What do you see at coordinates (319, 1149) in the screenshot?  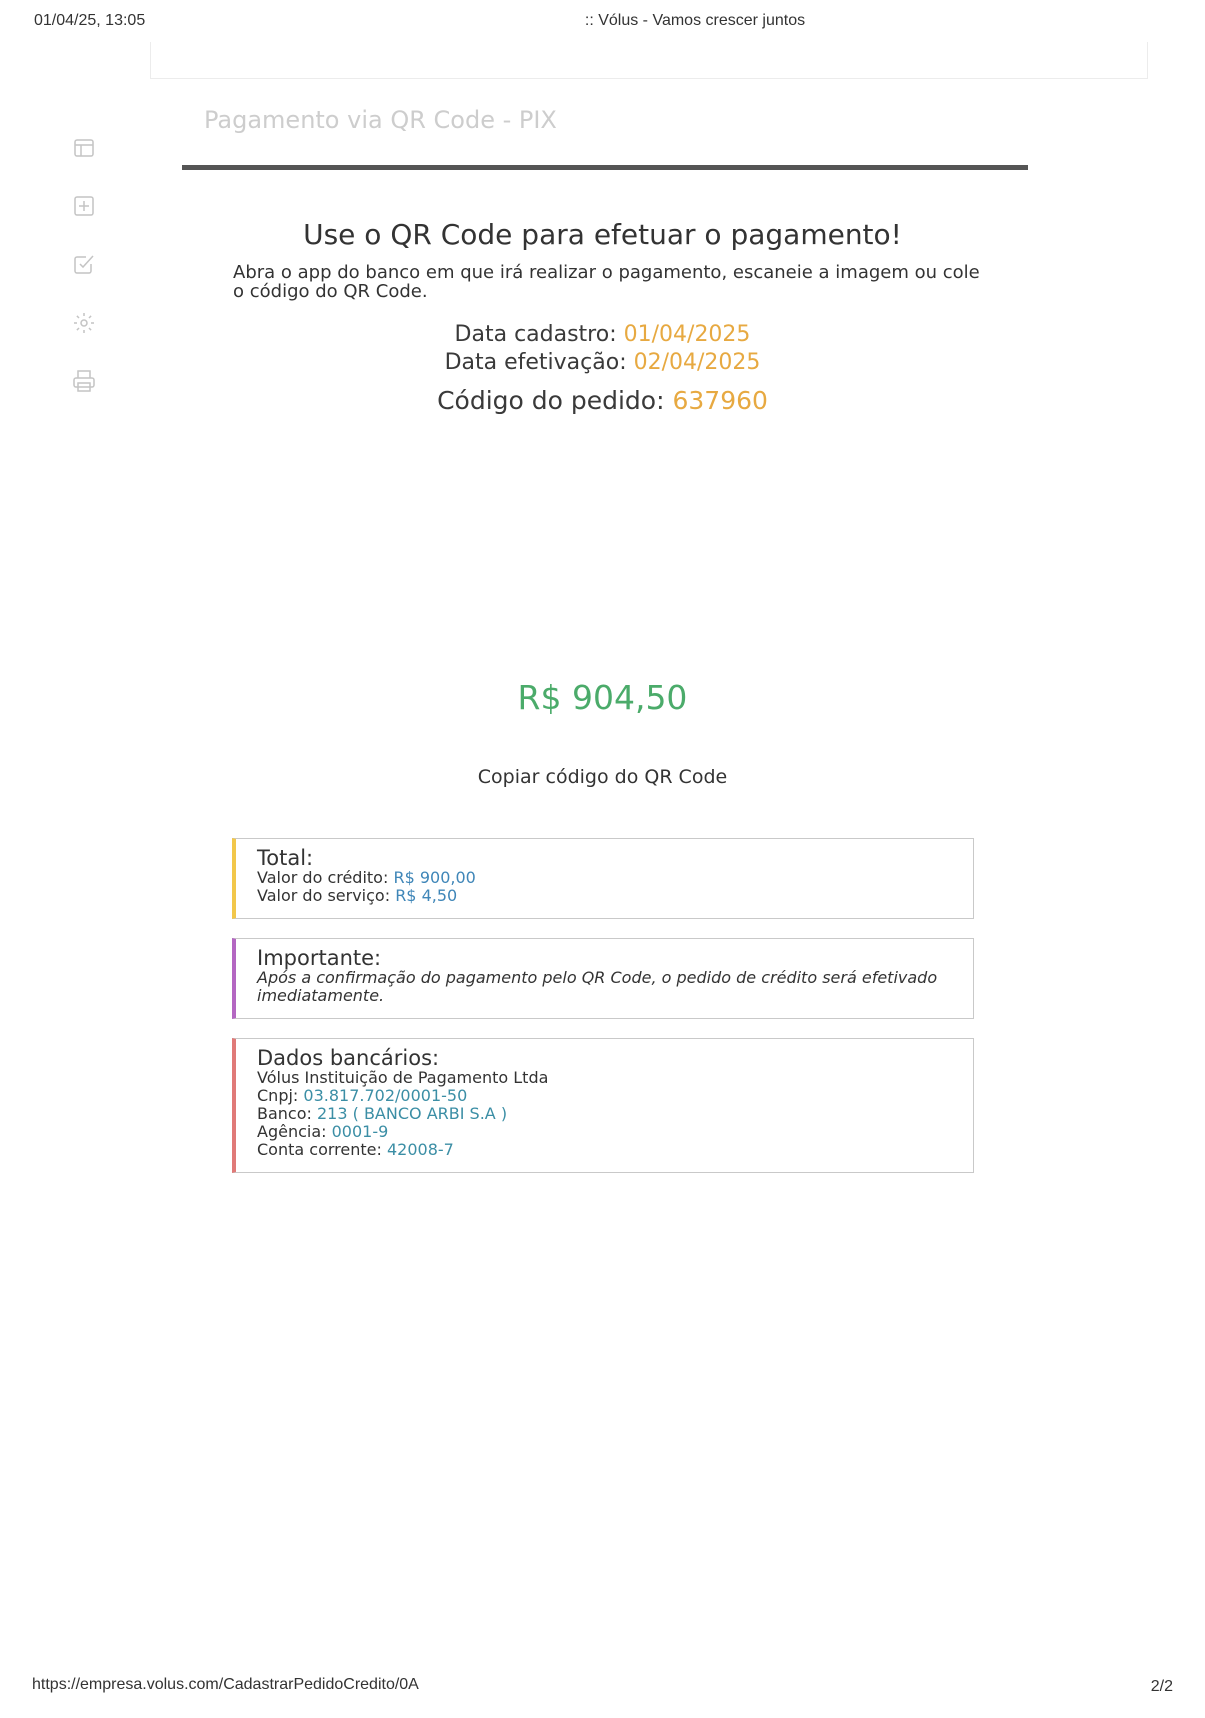 I see `account-label: Conta corrente:` at bounding box center [319, 1149].